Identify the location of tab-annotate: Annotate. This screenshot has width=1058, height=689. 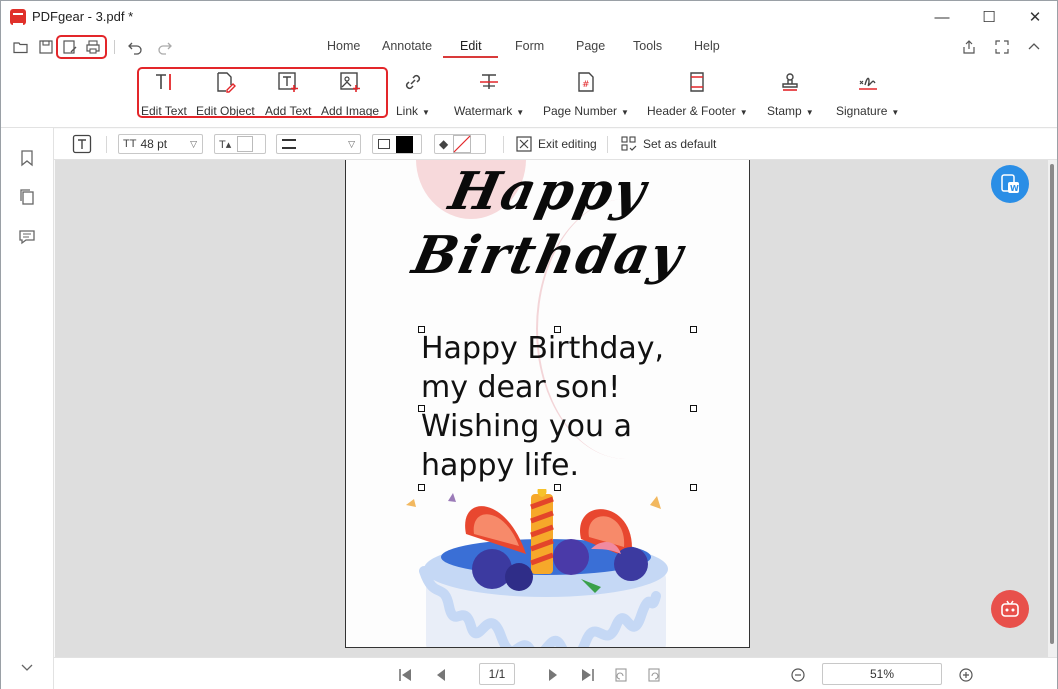
(407, 46).